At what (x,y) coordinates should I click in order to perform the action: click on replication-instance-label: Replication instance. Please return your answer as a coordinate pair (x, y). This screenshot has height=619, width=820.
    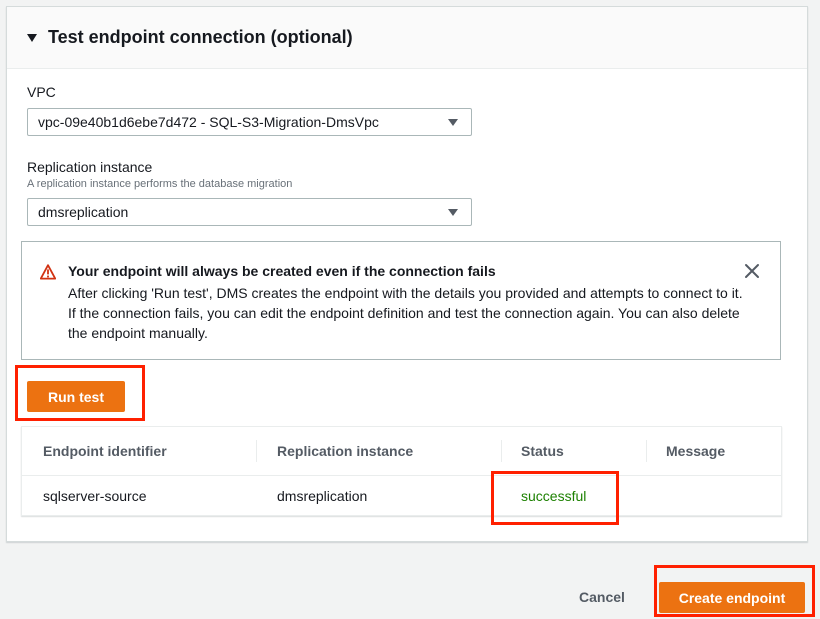
    Looking at the image, I should click on (90, 167).